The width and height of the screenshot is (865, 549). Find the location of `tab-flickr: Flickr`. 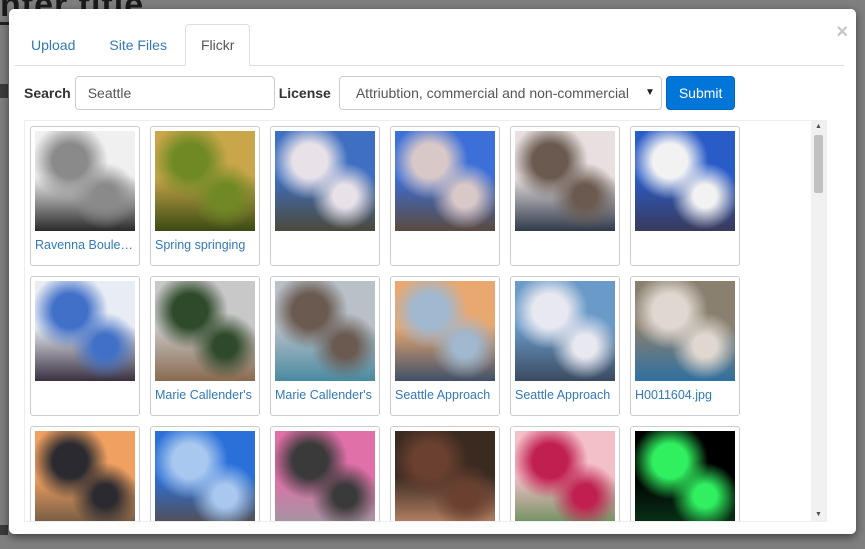

tab-flickr: Flickr is located at coordinates (217, 45).